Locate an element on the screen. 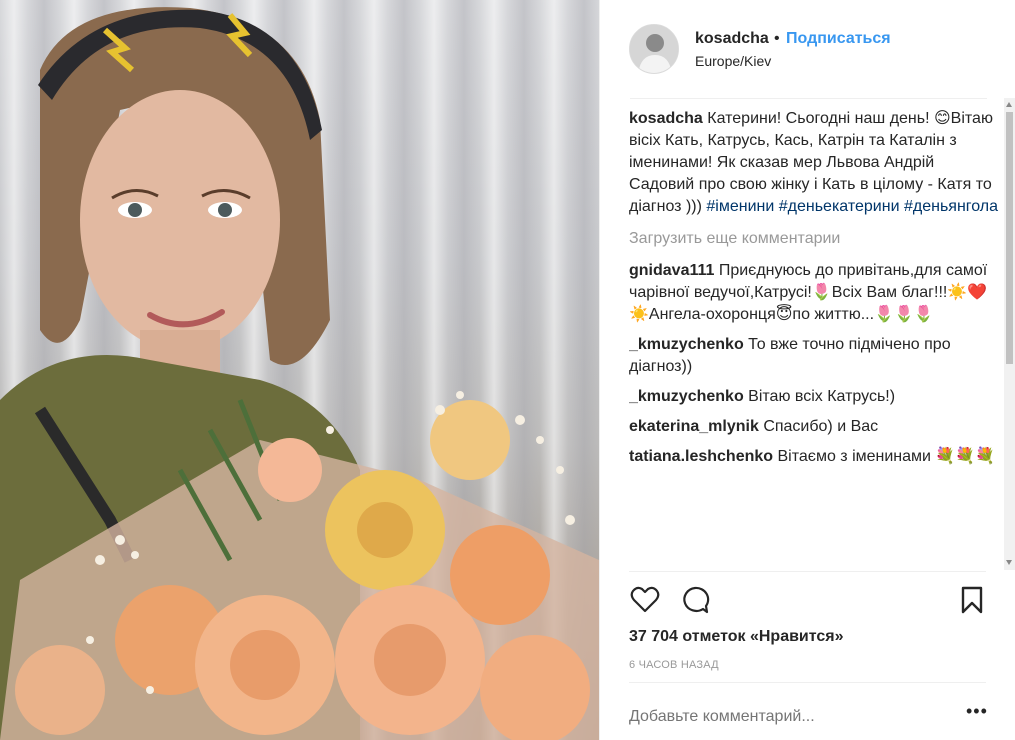 The width and height of the screenshot is (1015, 740). hashtag-link: #деньянгола is located at coordinates (951, 206).